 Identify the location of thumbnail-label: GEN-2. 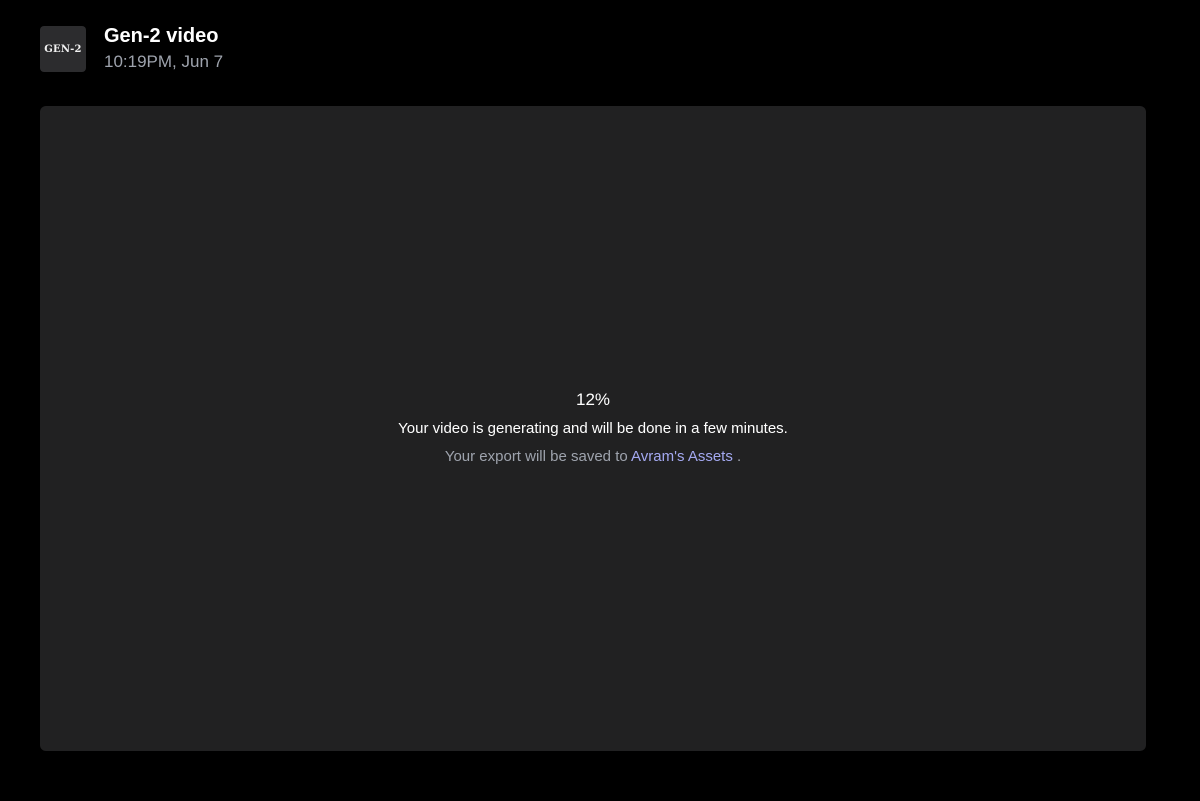
(63, 49).